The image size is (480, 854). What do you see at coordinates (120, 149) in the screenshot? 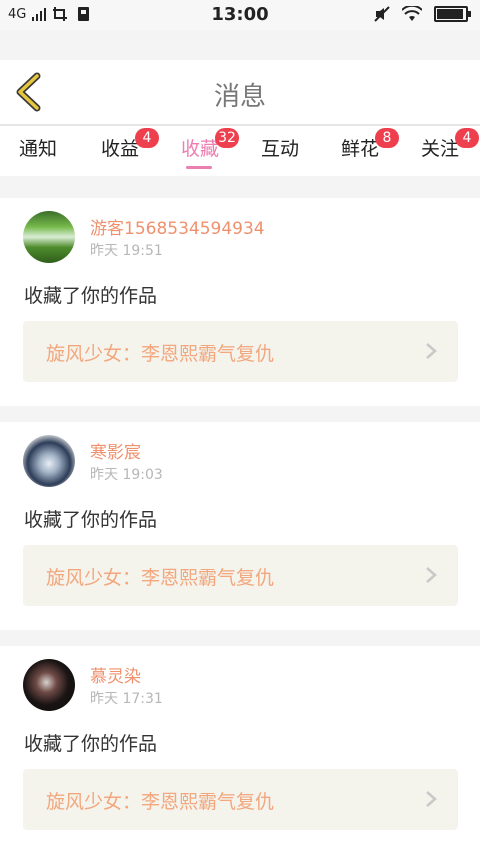
I see `tab-label: 收益` at bounding box center [120, 149].